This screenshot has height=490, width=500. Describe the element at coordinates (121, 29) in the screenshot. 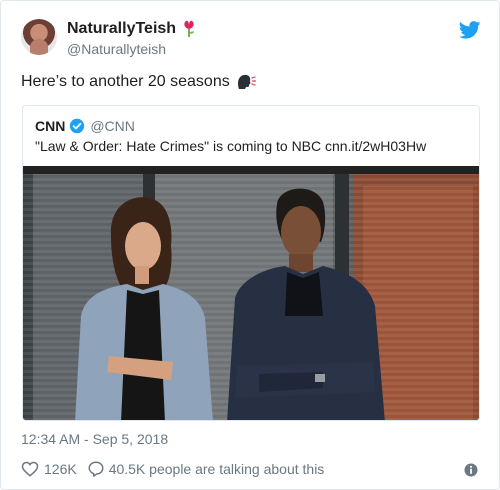

I see `author-display-name: NaturallyTeish` at that location.